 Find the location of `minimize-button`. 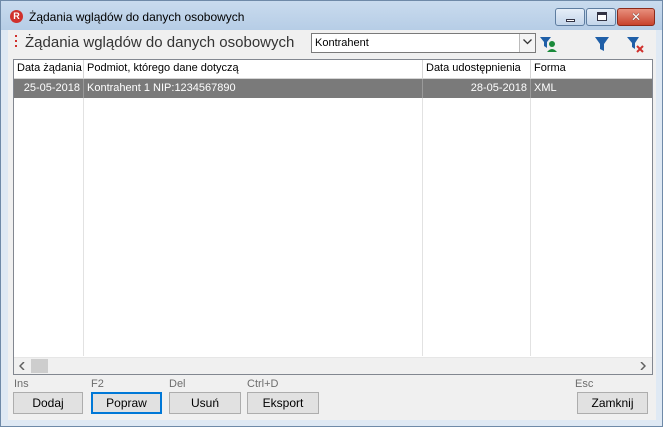

minimize-button is located at coordinates (570, 17).